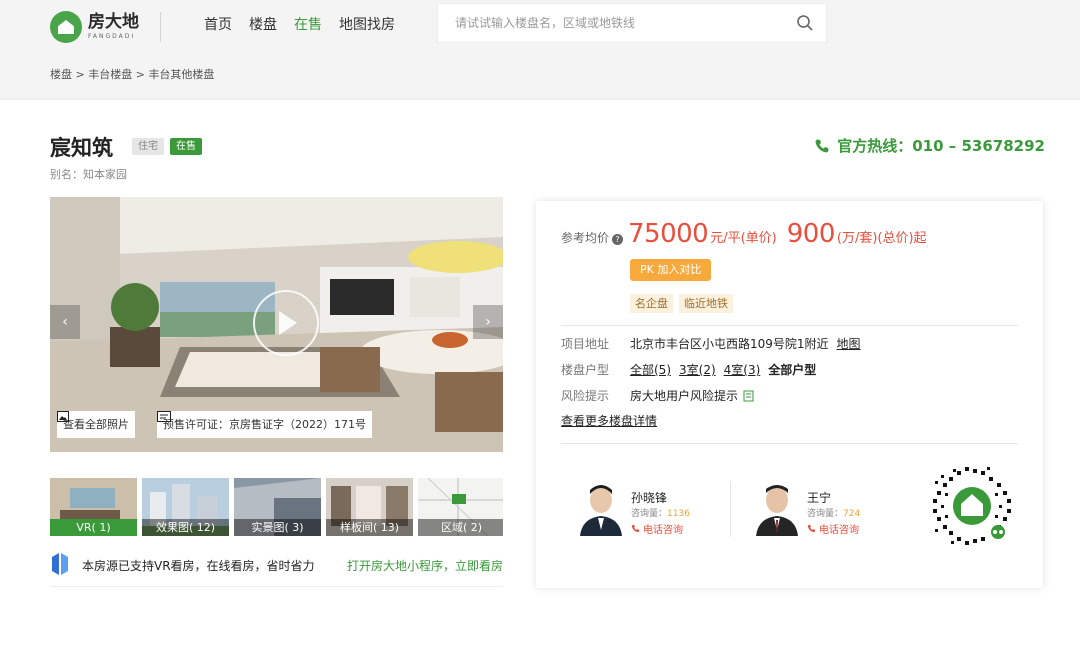 This screenshot has width=1080, height=650. What do you see at coordinates (649, 498) in the screenshot?
I see `agent-name: 孙晓锋` at bounding box center [649, 498].